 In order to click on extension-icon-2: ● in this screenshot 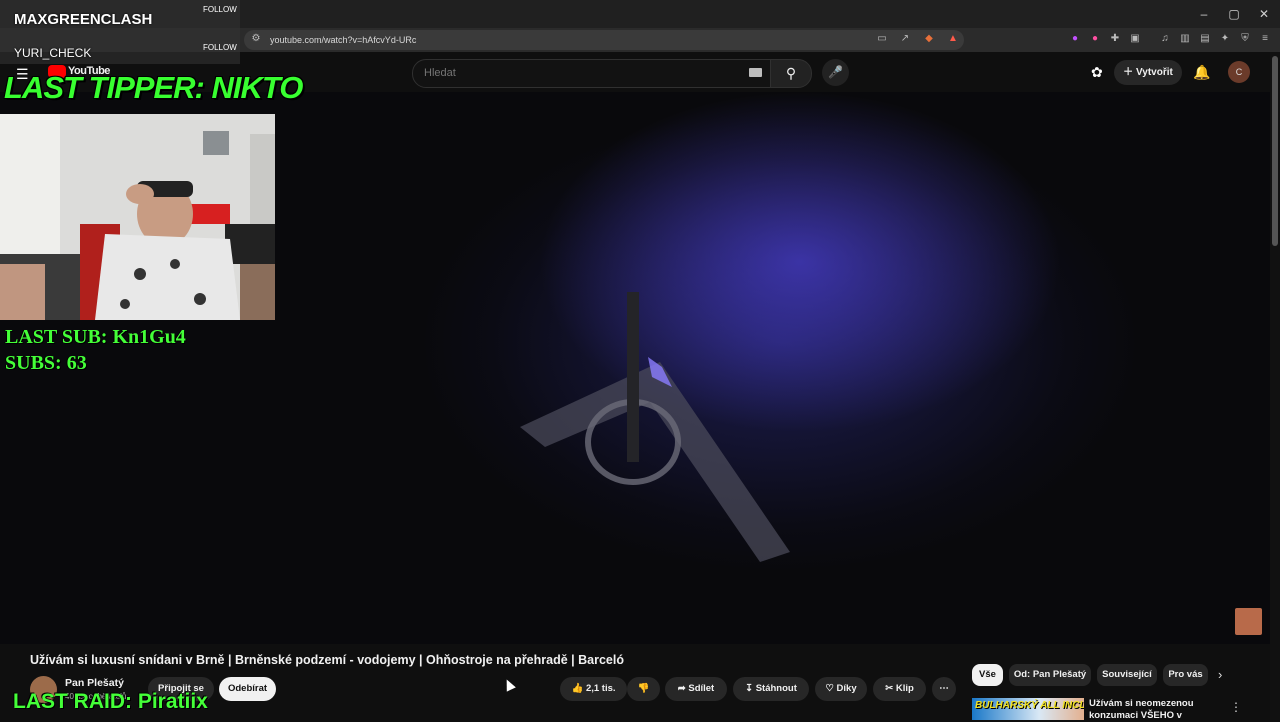, I will do `click(1095, 39)`.